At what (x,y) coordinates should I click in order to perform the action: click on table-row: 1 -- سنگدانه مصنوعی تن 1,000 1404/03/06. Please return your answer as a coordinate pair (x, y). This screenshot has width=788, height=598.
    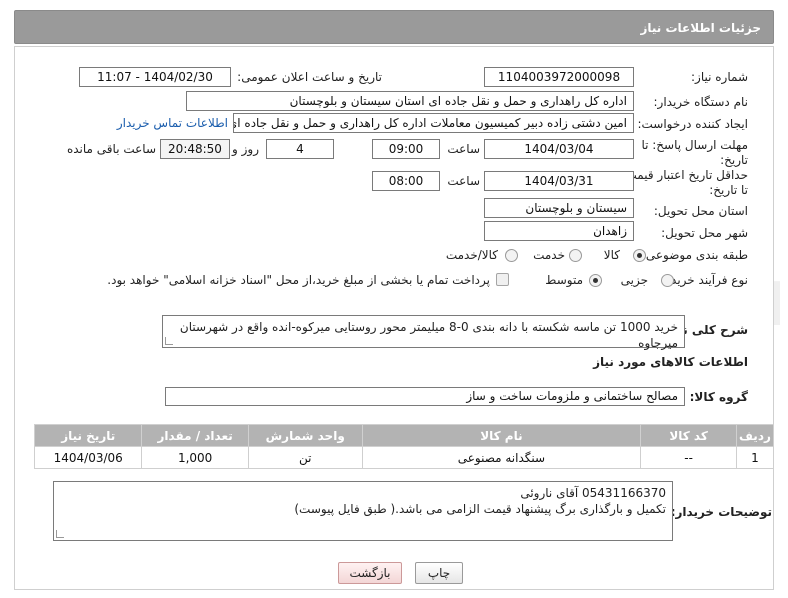
    Looking at the image, I should click on (404, 457).